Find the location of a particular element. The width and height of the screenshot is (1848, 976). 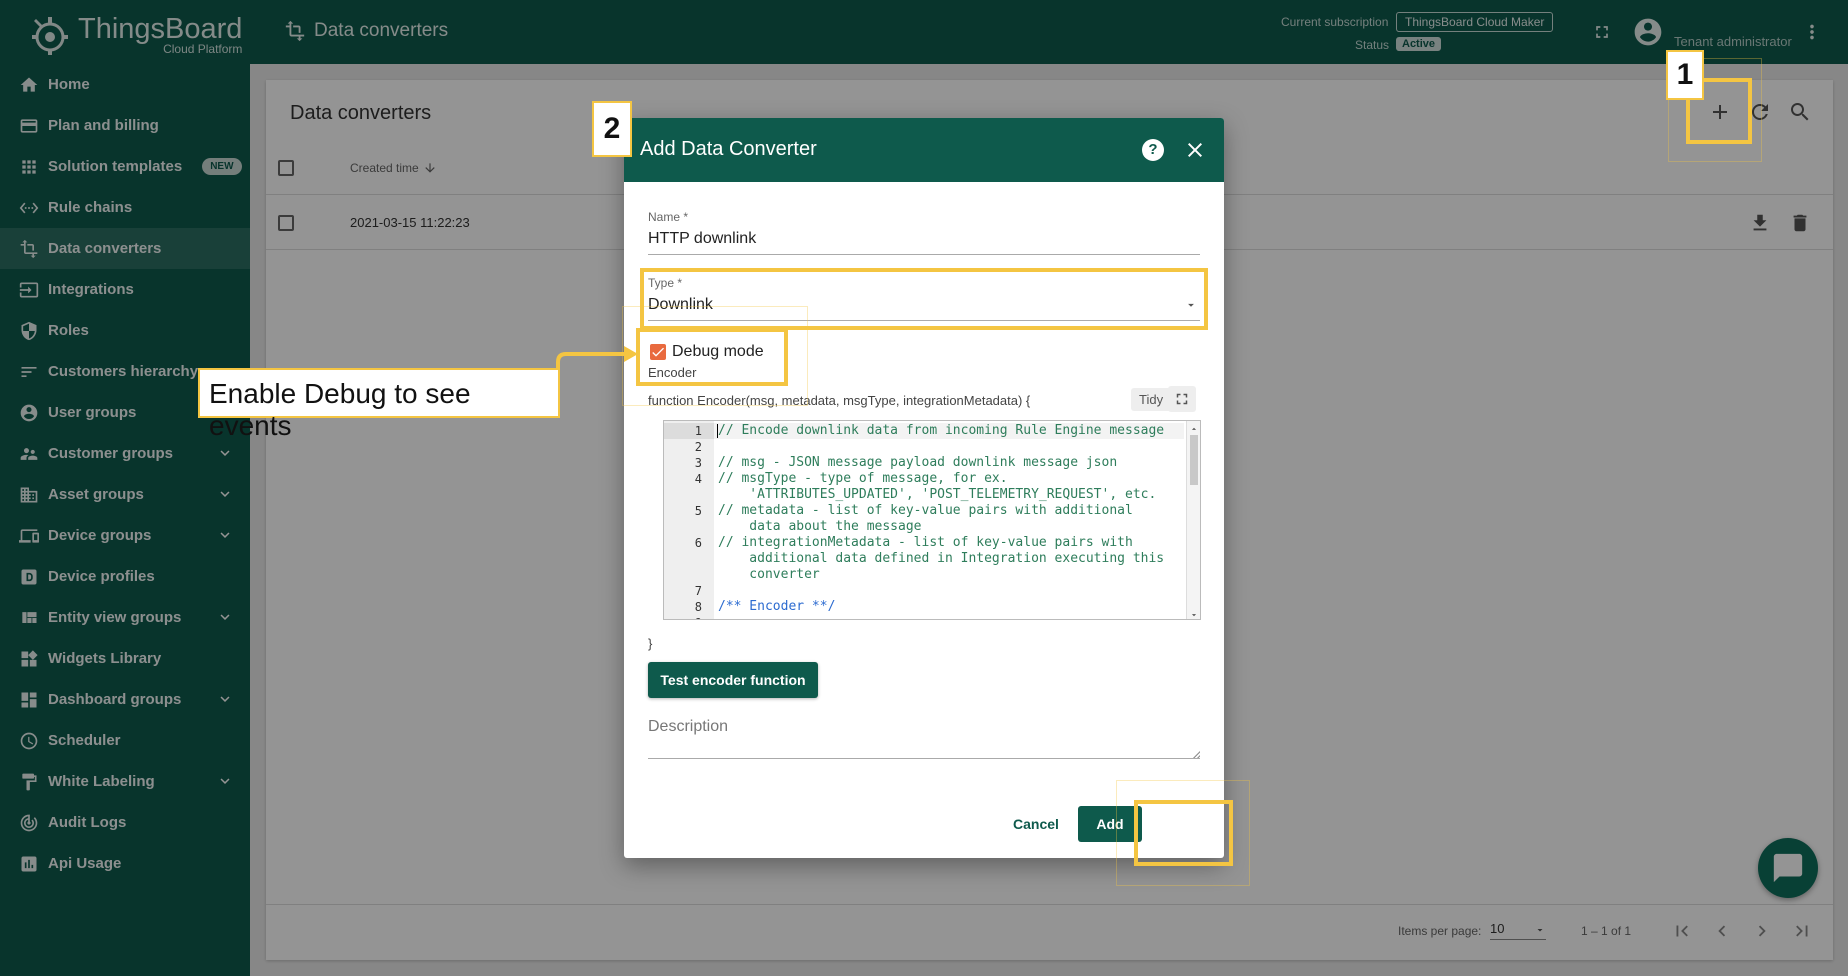

text-cursor is located at coordinates (717, 431).